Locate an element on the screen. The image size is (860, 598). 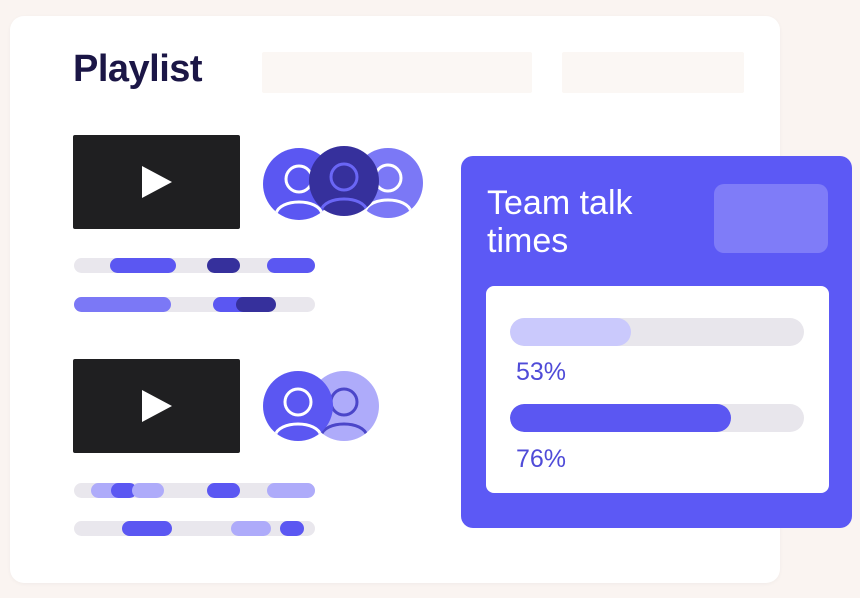
panel-badge is located at coordinates (771, 218).